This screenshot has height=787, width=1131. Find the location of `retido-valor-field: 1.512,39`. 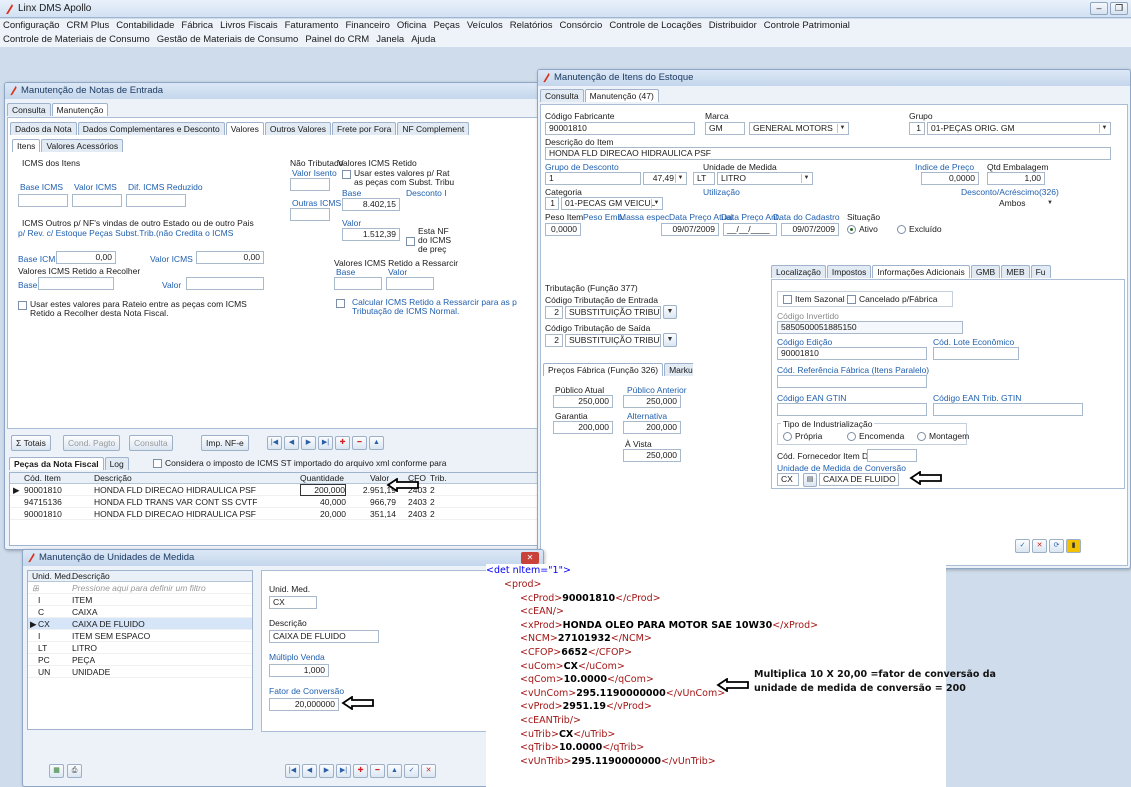

retido-valor-field: 1.512,39 is located at coordinates (371, 234).